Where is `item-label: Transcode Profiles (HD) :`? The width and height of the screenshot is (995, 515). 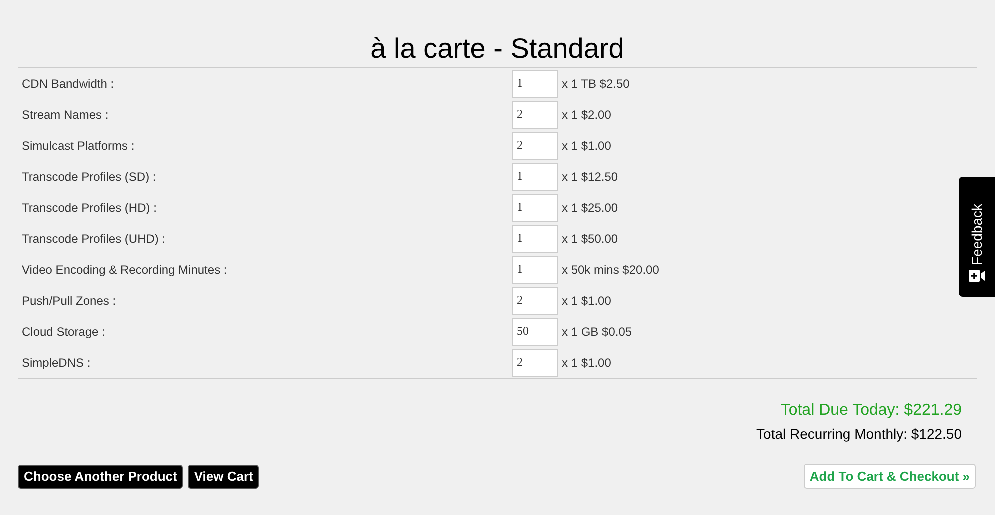 item-label: Transcode Profiles (HD) : is located at coordinates (89, 208).